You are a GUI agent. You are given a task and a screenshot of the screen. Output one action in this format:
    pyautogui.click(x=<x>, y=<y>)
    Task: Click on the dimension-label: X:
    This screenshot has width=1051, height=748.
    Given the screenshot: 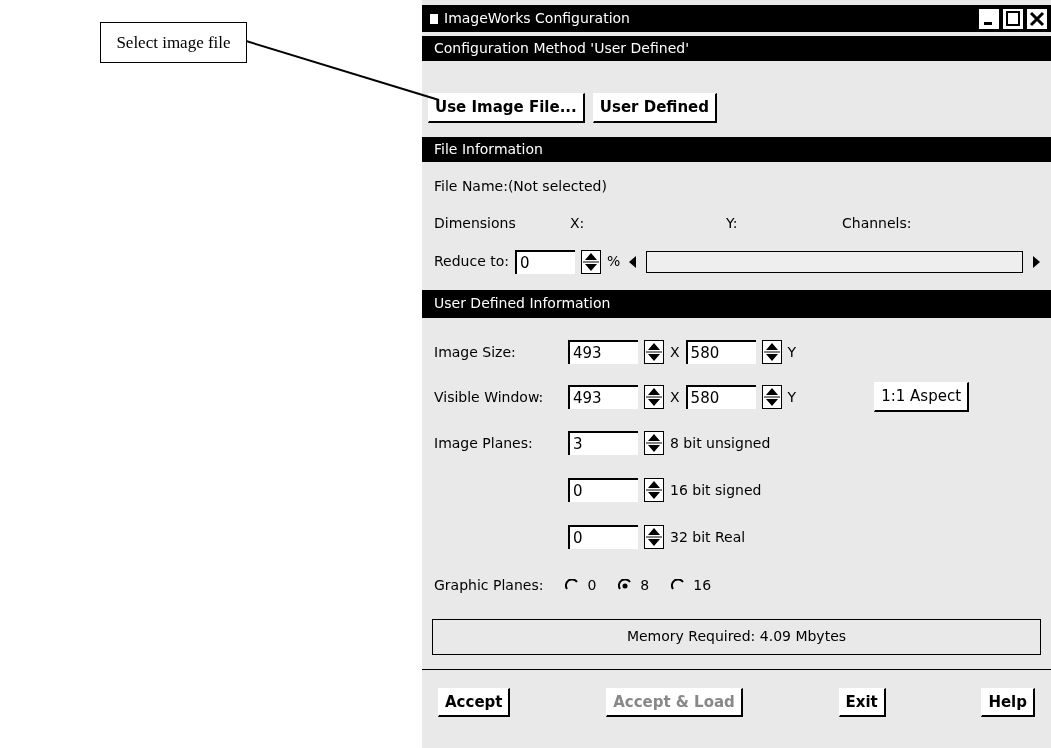 What is the action you would take?
    pyautogui.click(x=578, y=223)
    